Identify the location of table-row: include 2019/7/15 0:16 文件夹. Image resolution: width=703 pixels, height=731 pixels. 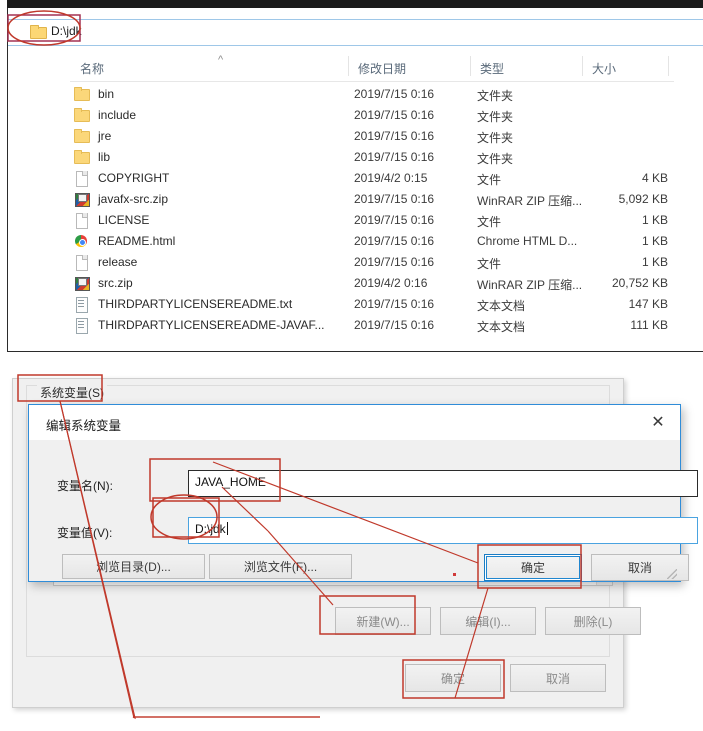
(372, 115).